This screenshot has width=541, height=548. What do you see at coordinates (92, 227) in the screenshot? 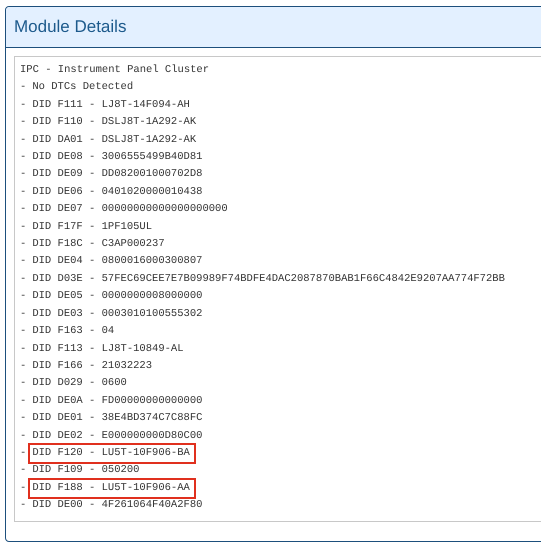
I see `detail-line: DID F17F - 1PF105UL` at bounding box center [92, 227].